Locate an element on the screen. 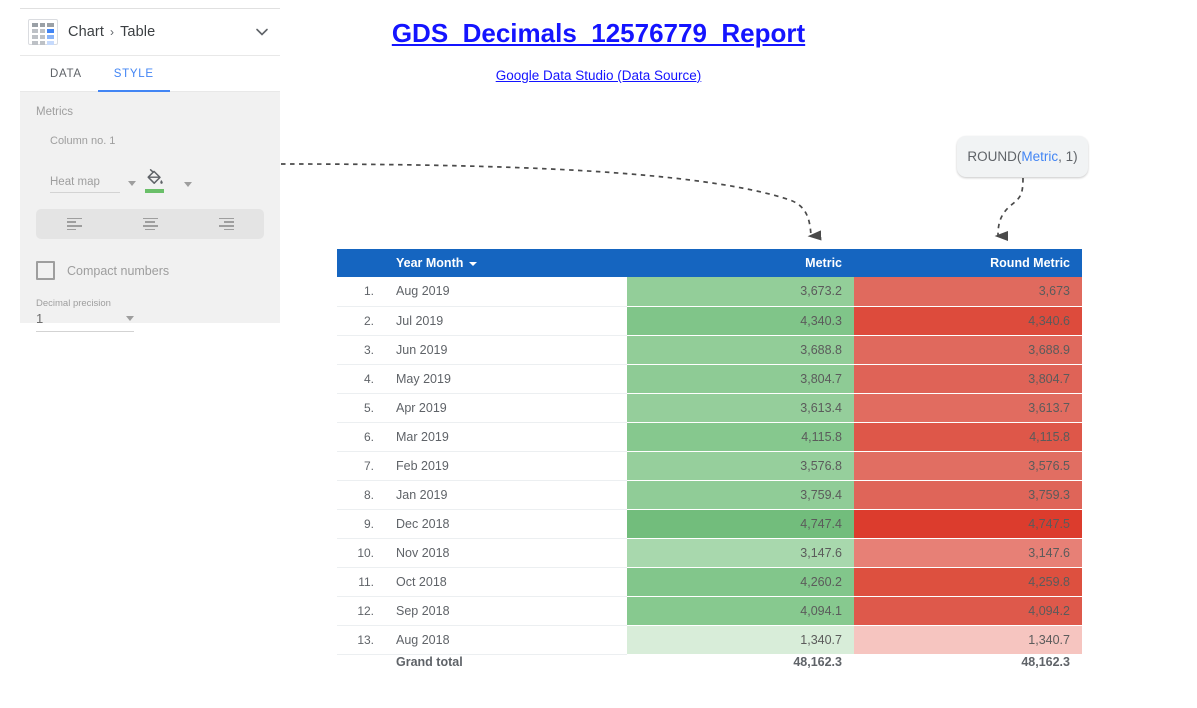 This screenshot has width=1197, height=708. cell-round-metric: 4,094.2 is located at coordinates (968, 611).